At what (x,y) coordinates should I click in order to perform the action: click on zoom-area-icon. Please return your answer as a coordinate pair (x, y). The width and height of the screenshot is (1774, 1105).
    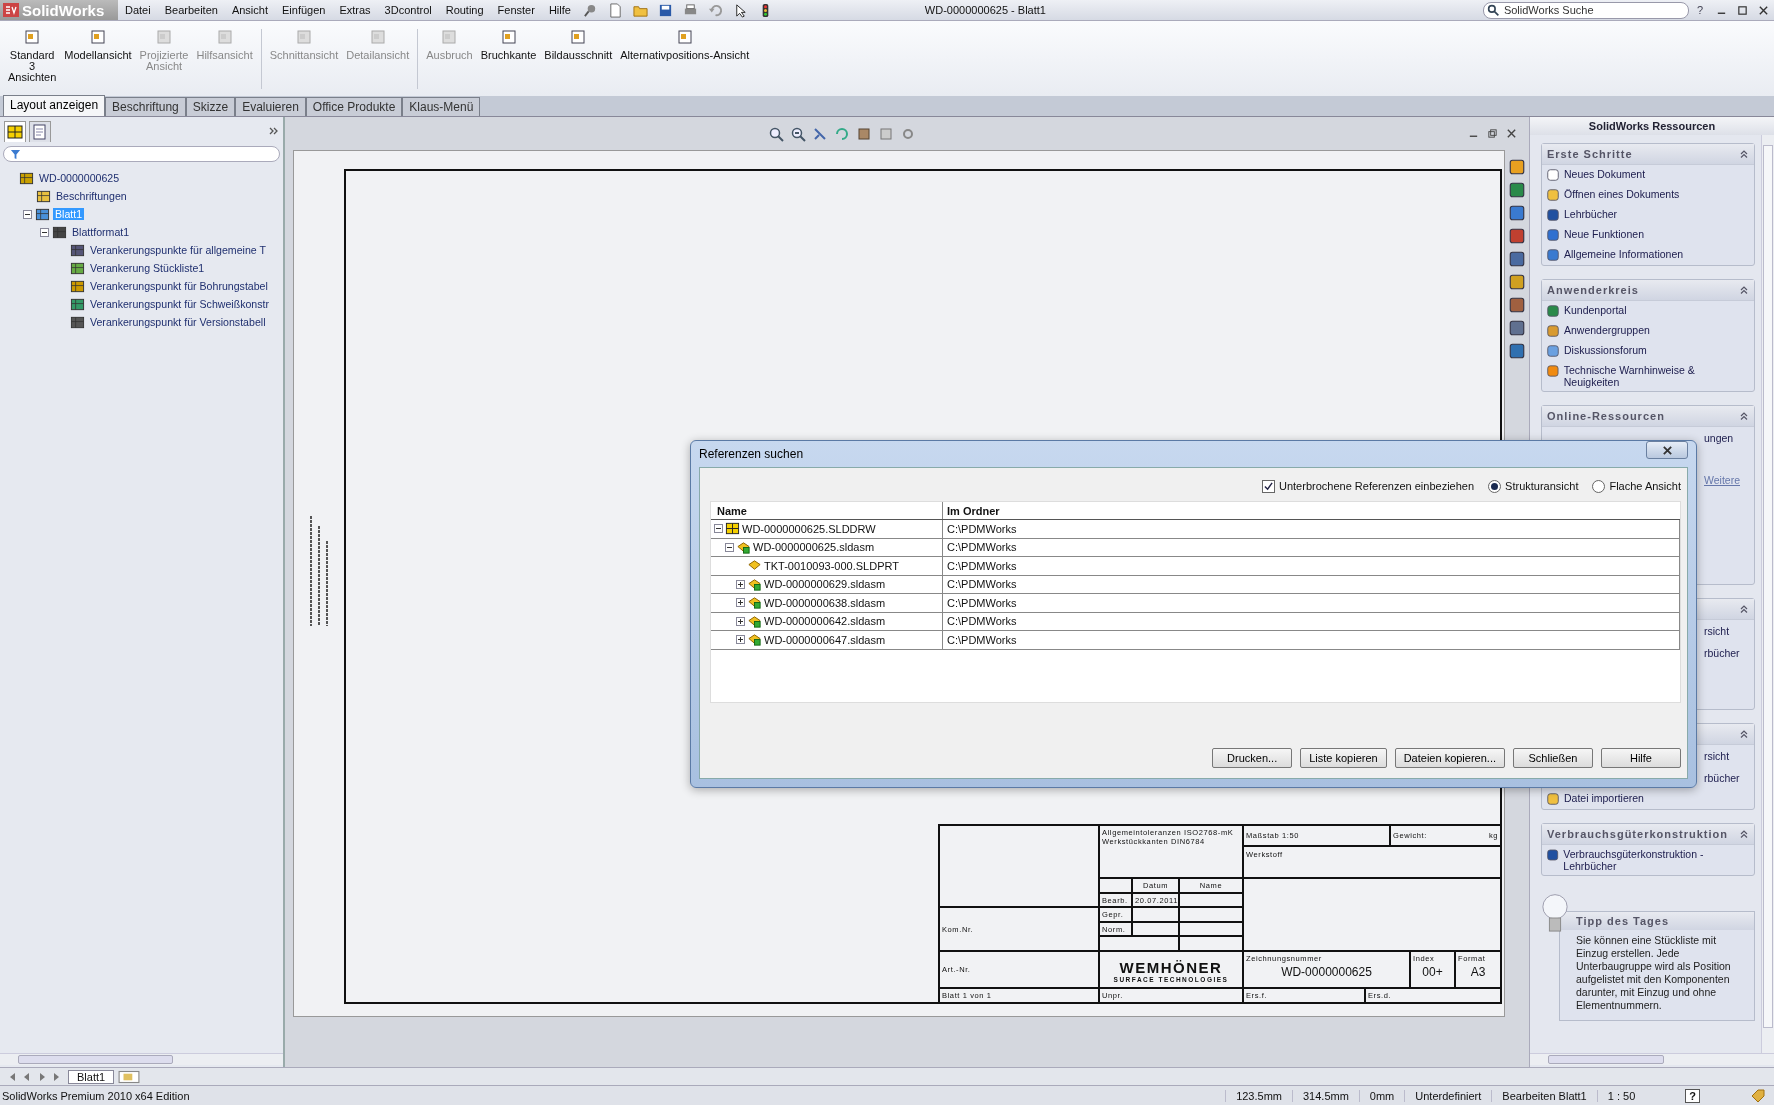
    Looking at the image, I should click on (797, 133).